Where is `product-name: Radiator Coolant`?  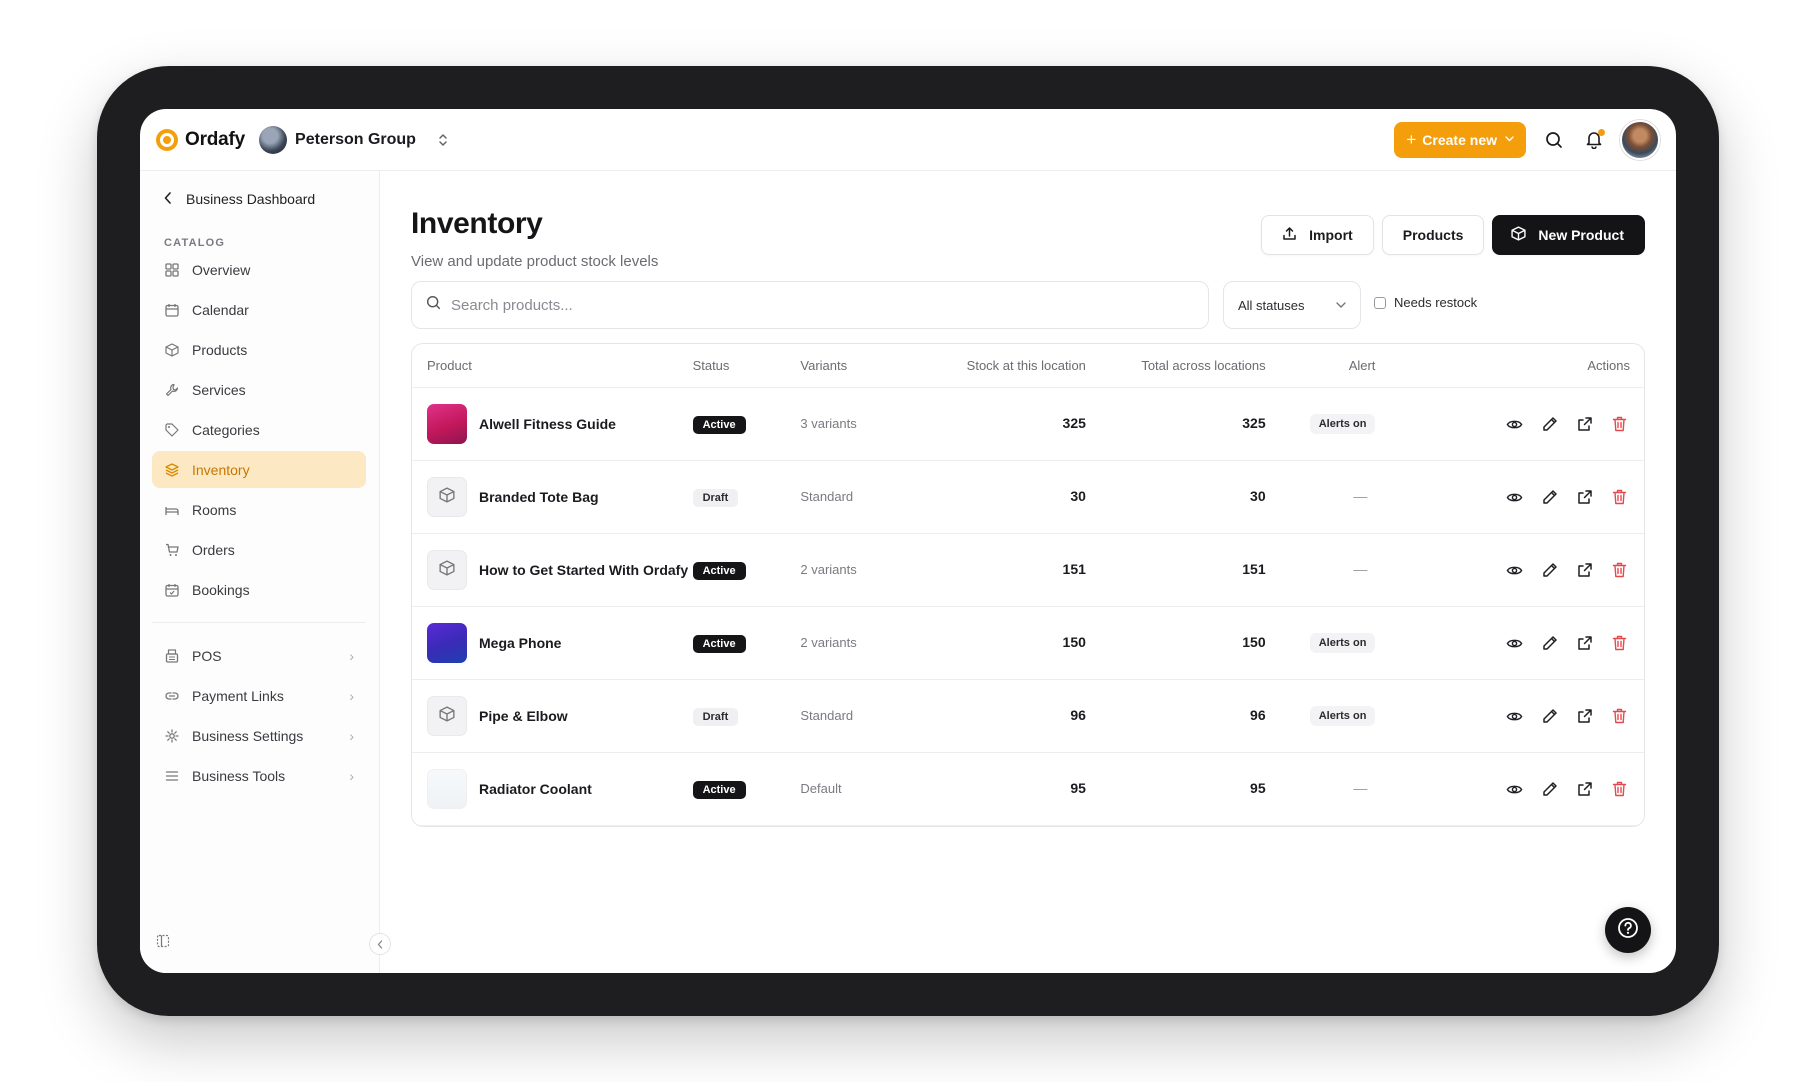
product-name: Radiator Coolant is located at coordinates (535, 789).